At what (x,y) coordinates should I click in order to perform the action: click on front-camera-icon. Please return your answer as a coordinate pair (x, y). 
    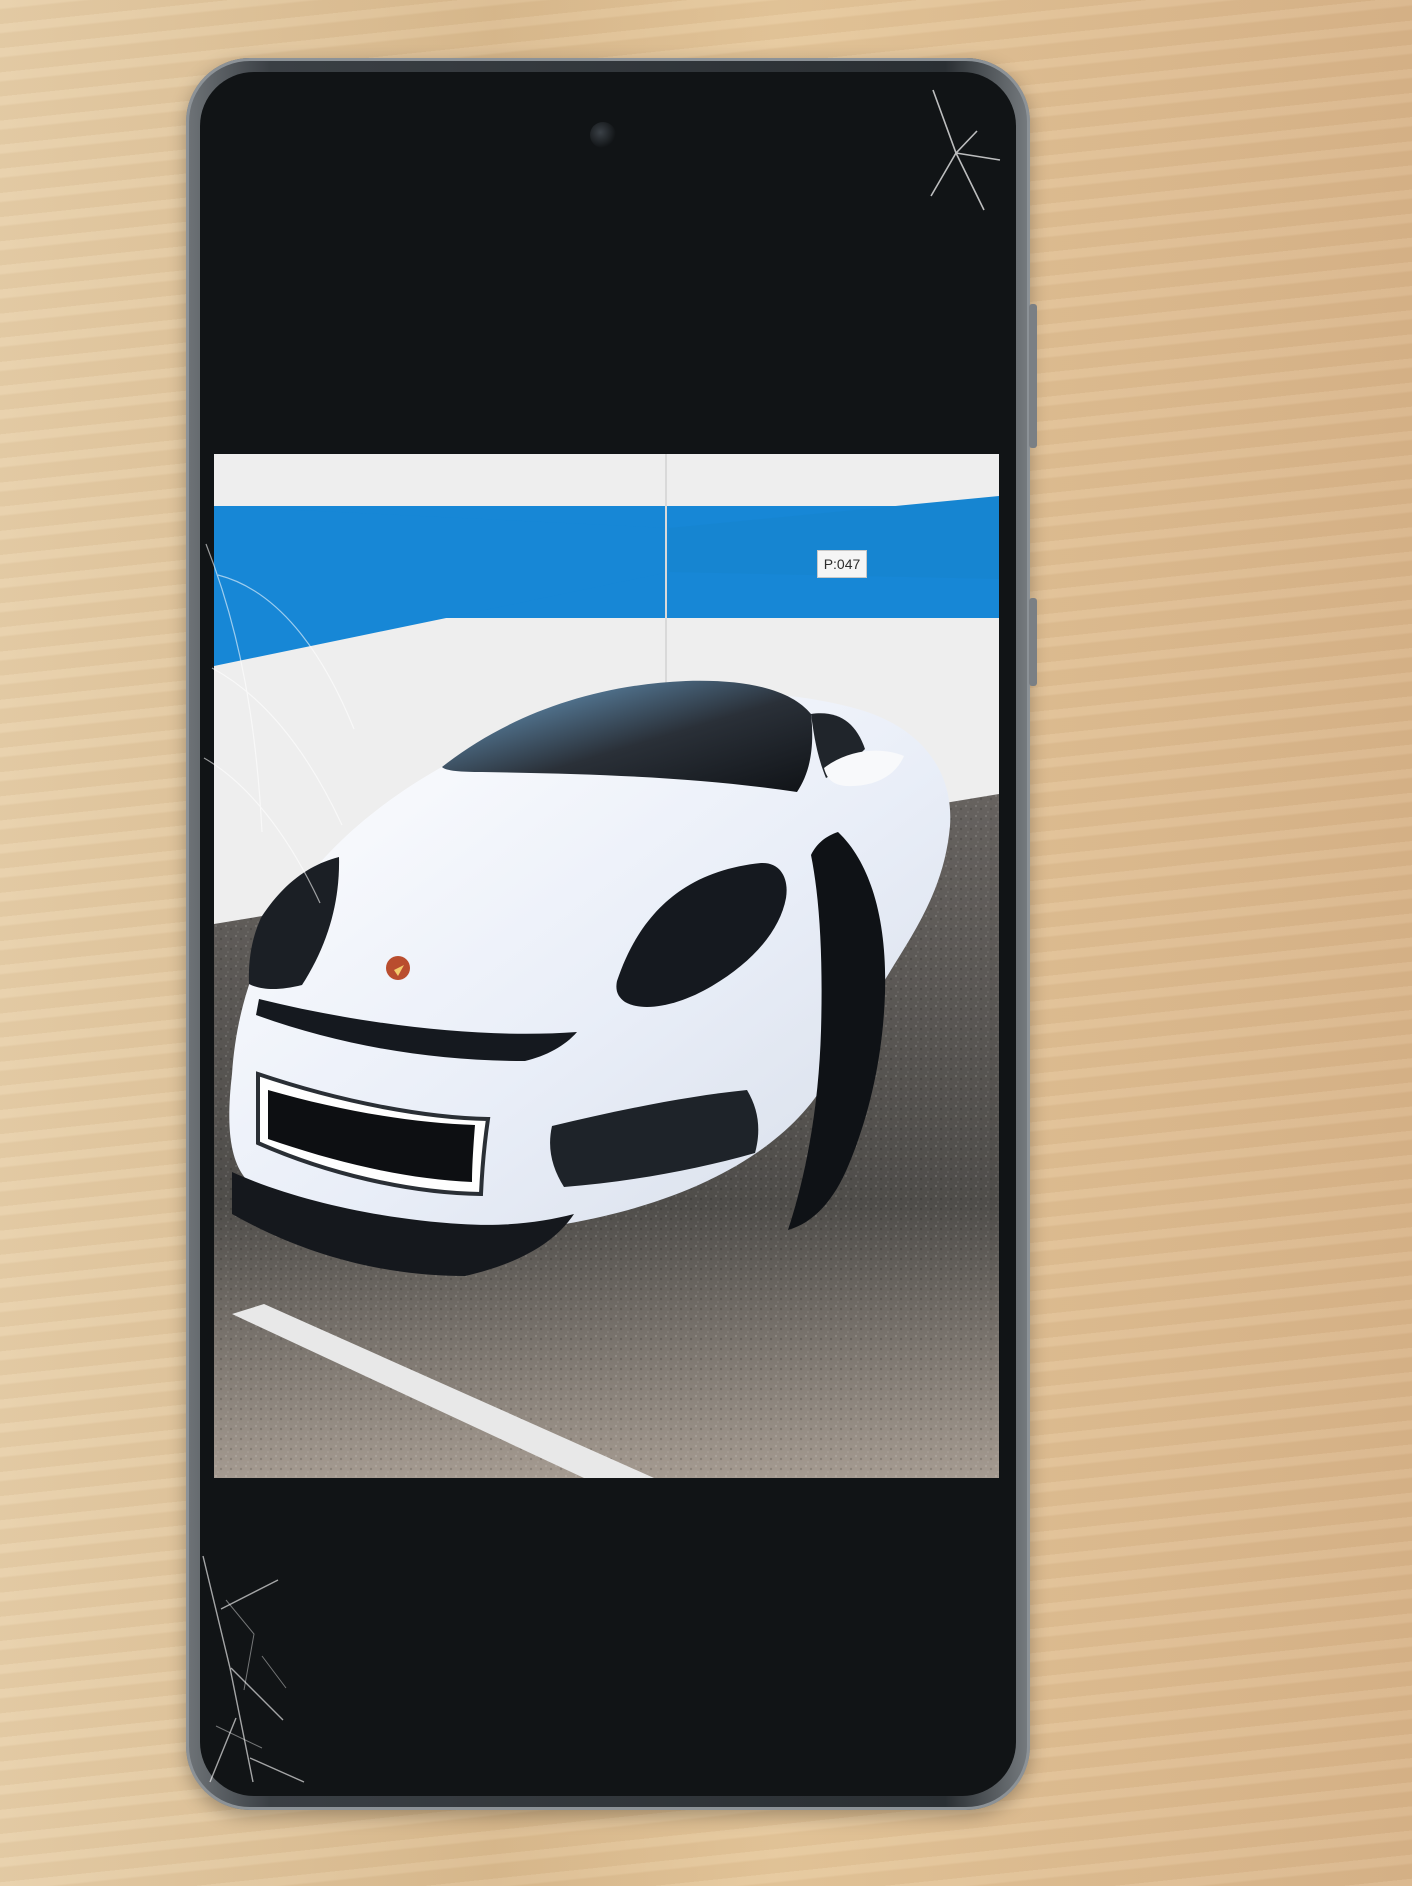
    Looking at the image, I should click on (603, 135).